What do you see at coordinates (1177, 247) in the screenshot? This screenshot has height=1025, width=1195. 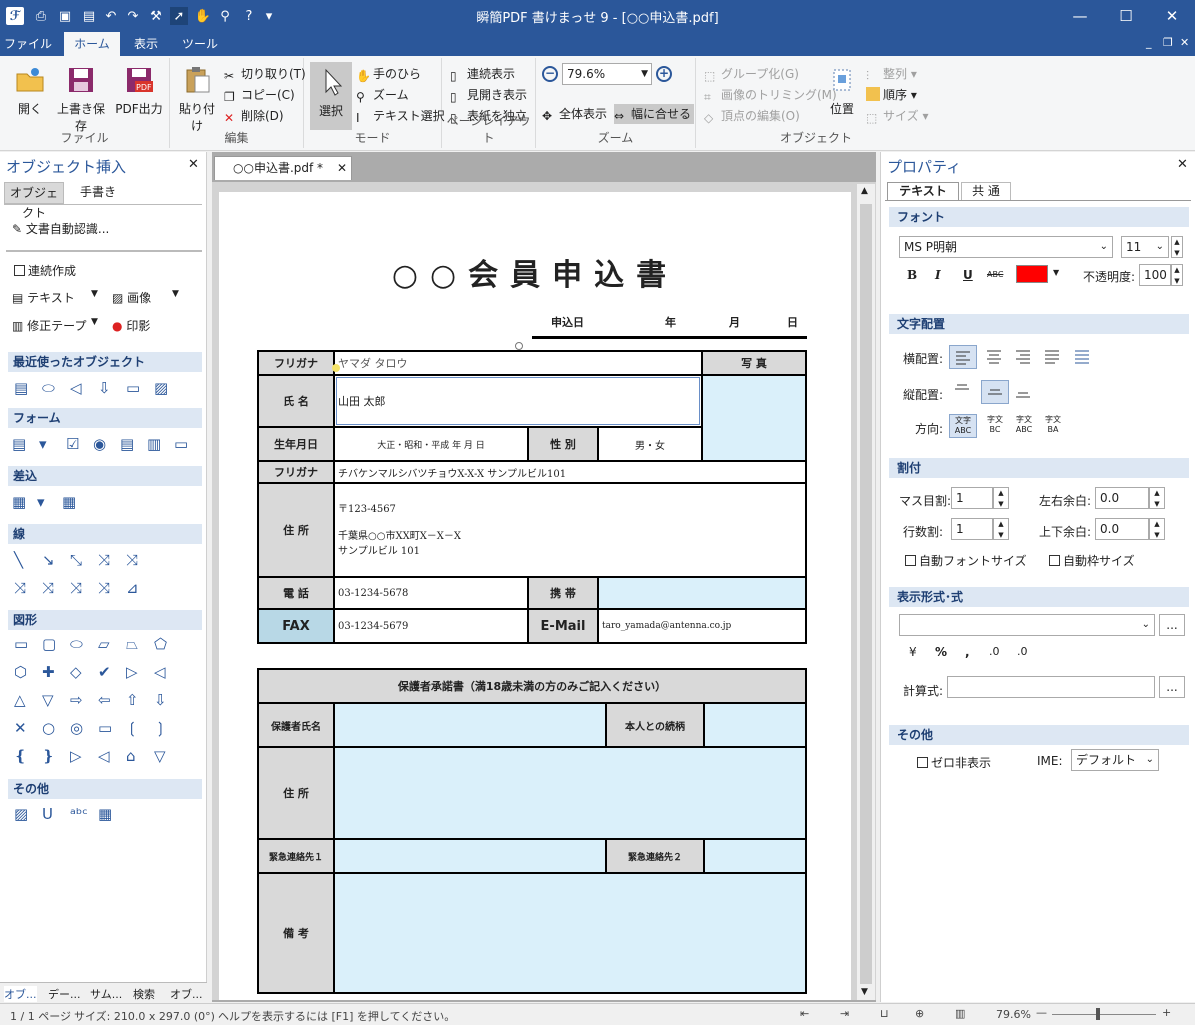 I see `font-size-spinner: ▲ ▼` at bounding box center [1177, 247].